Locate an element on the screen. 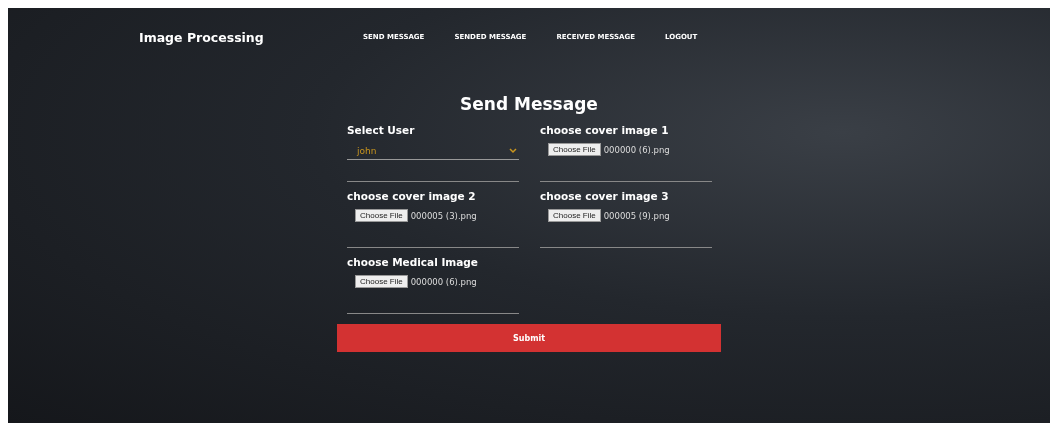 The image size is (1058, 423). form-title: Send Message is located at coordinates (529, 104).